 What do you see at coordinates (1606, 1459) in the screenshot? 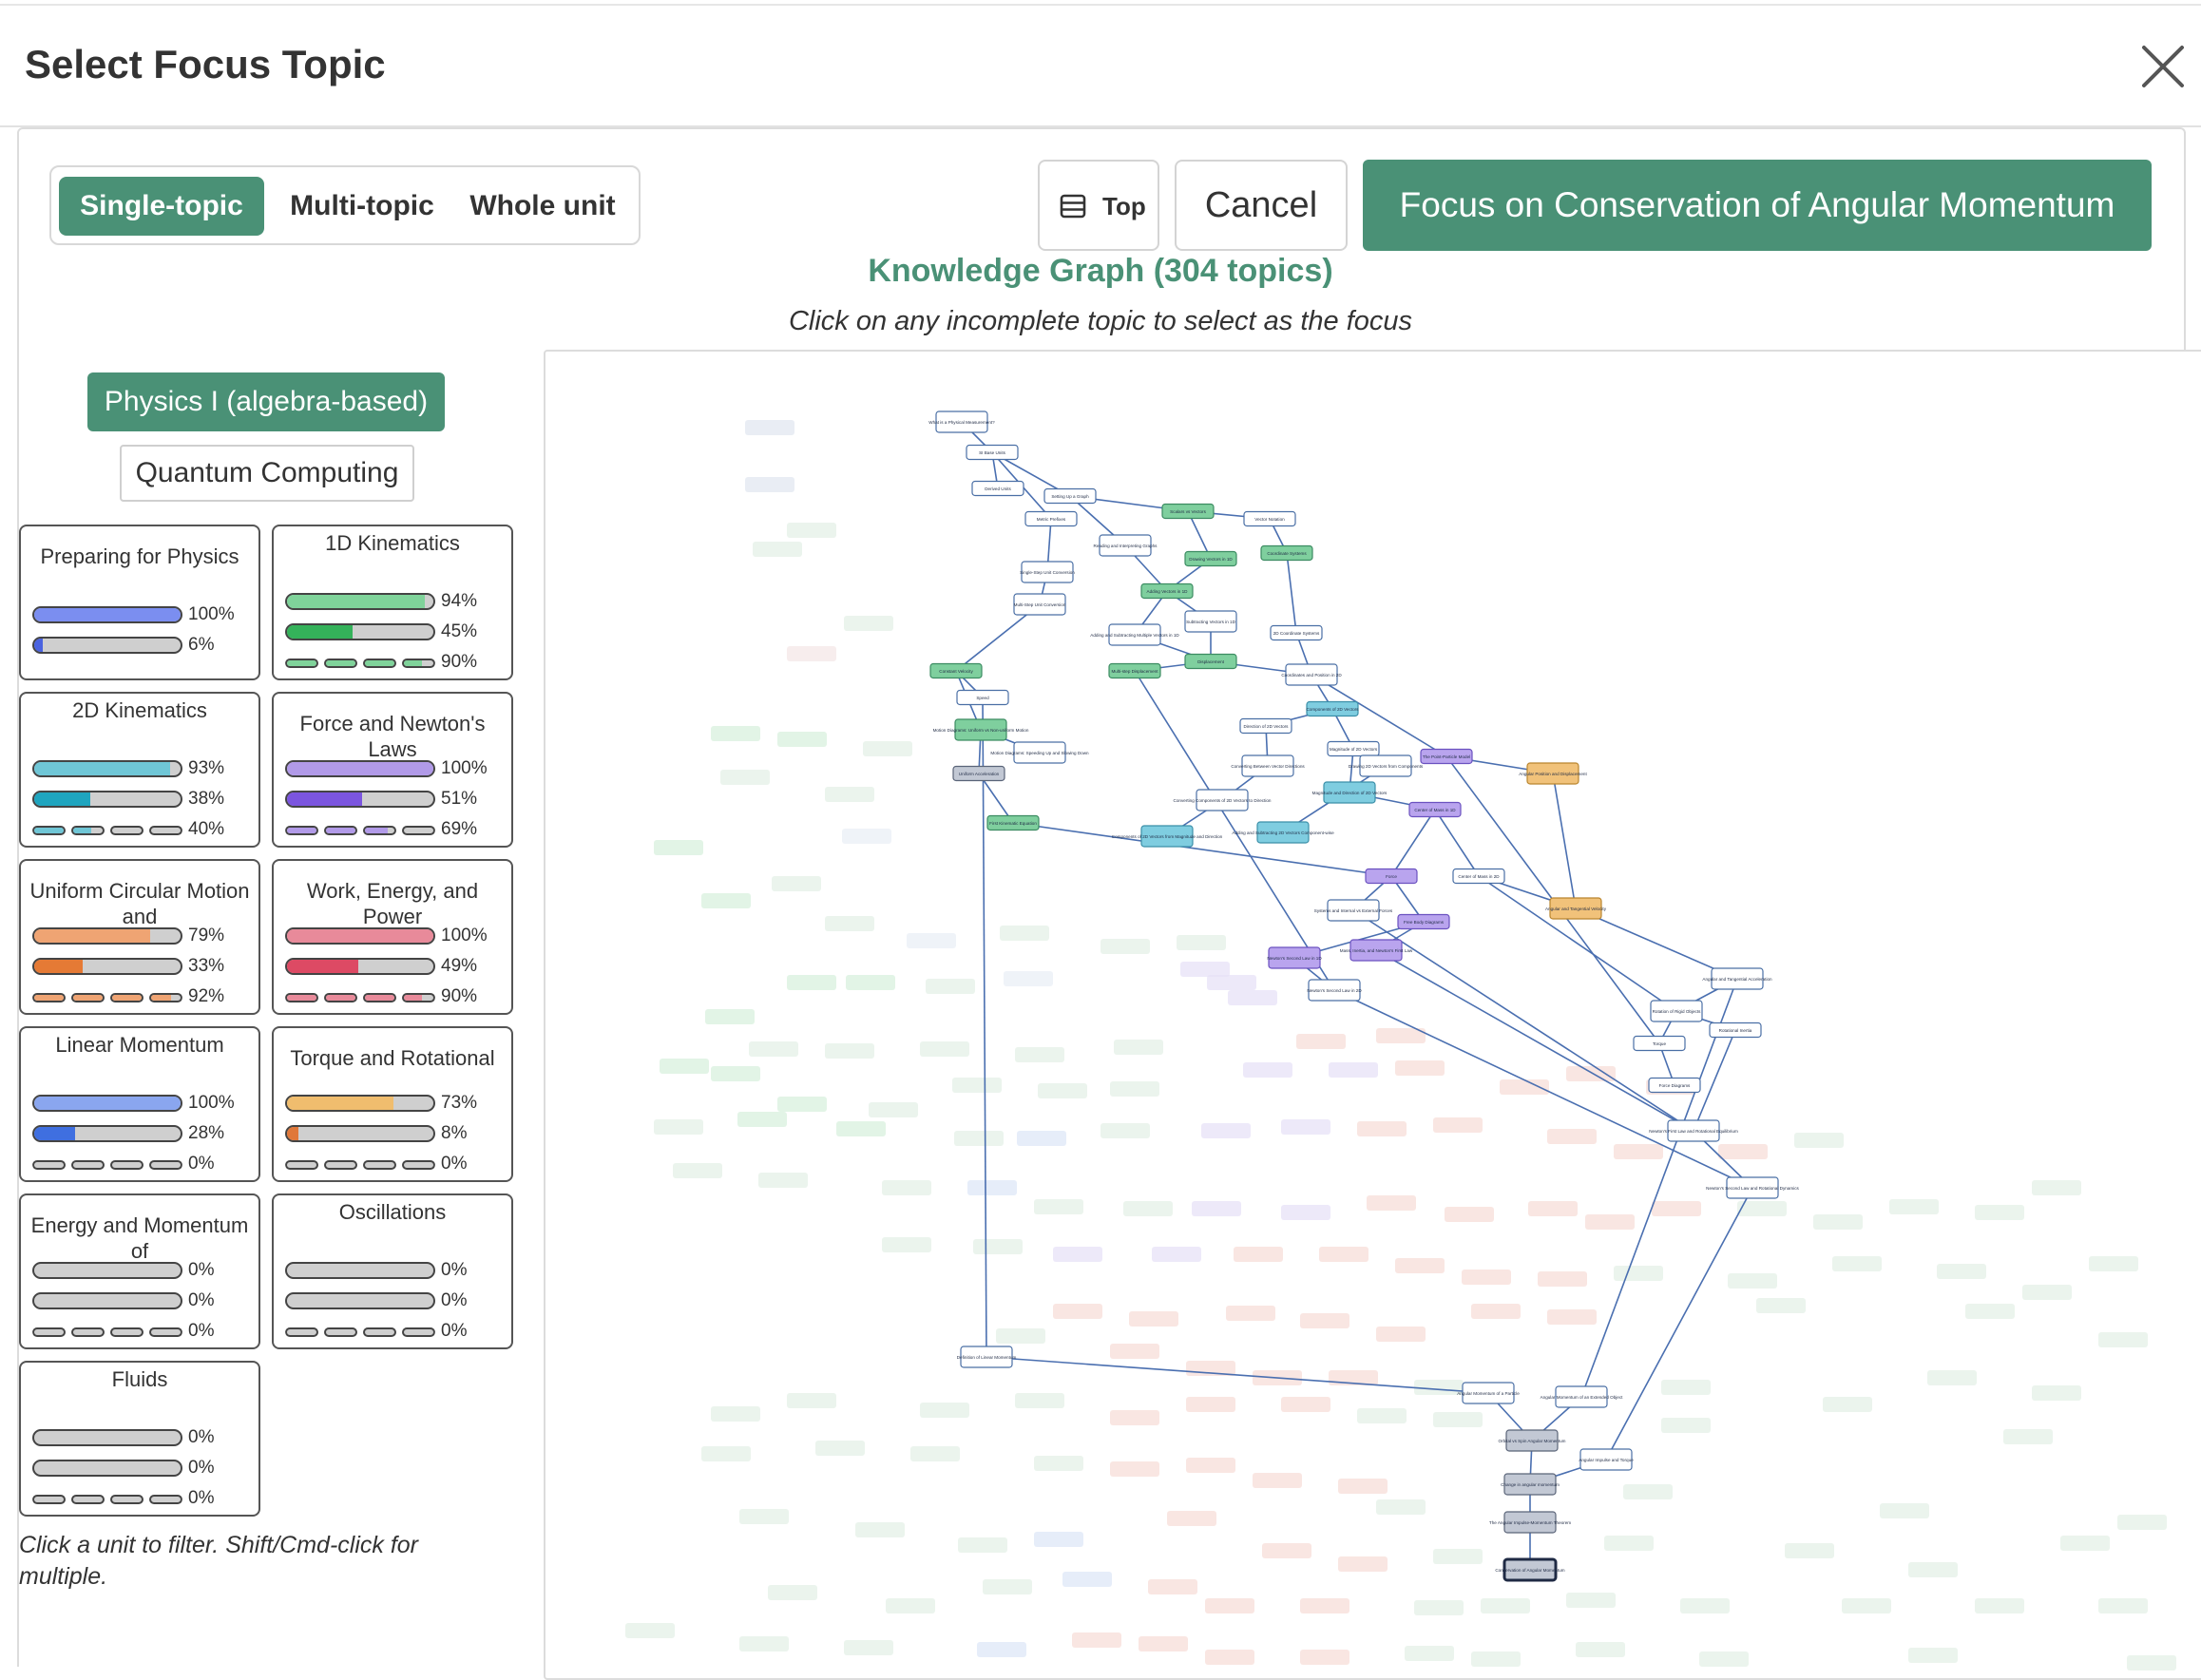
I see `graph-node: Angular Impulse and Torque` at bounding box center [1606, 1459].